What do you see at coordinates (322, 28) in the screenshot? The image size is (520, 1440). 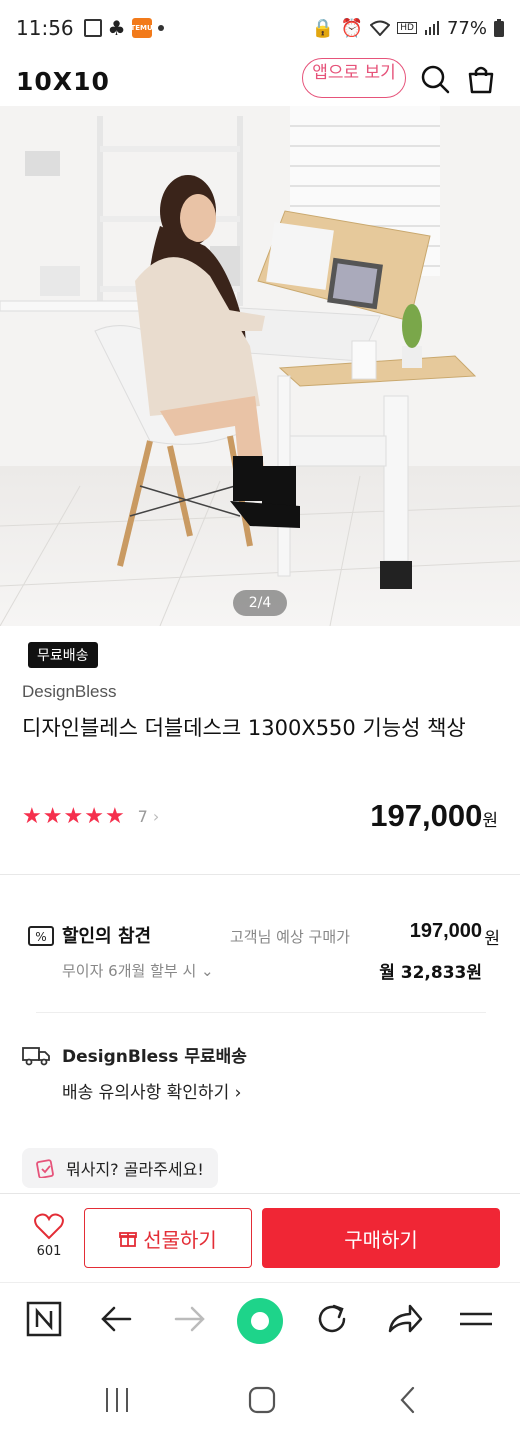 I see `lock-icon: 🔒` at bounding box center [322, 28].